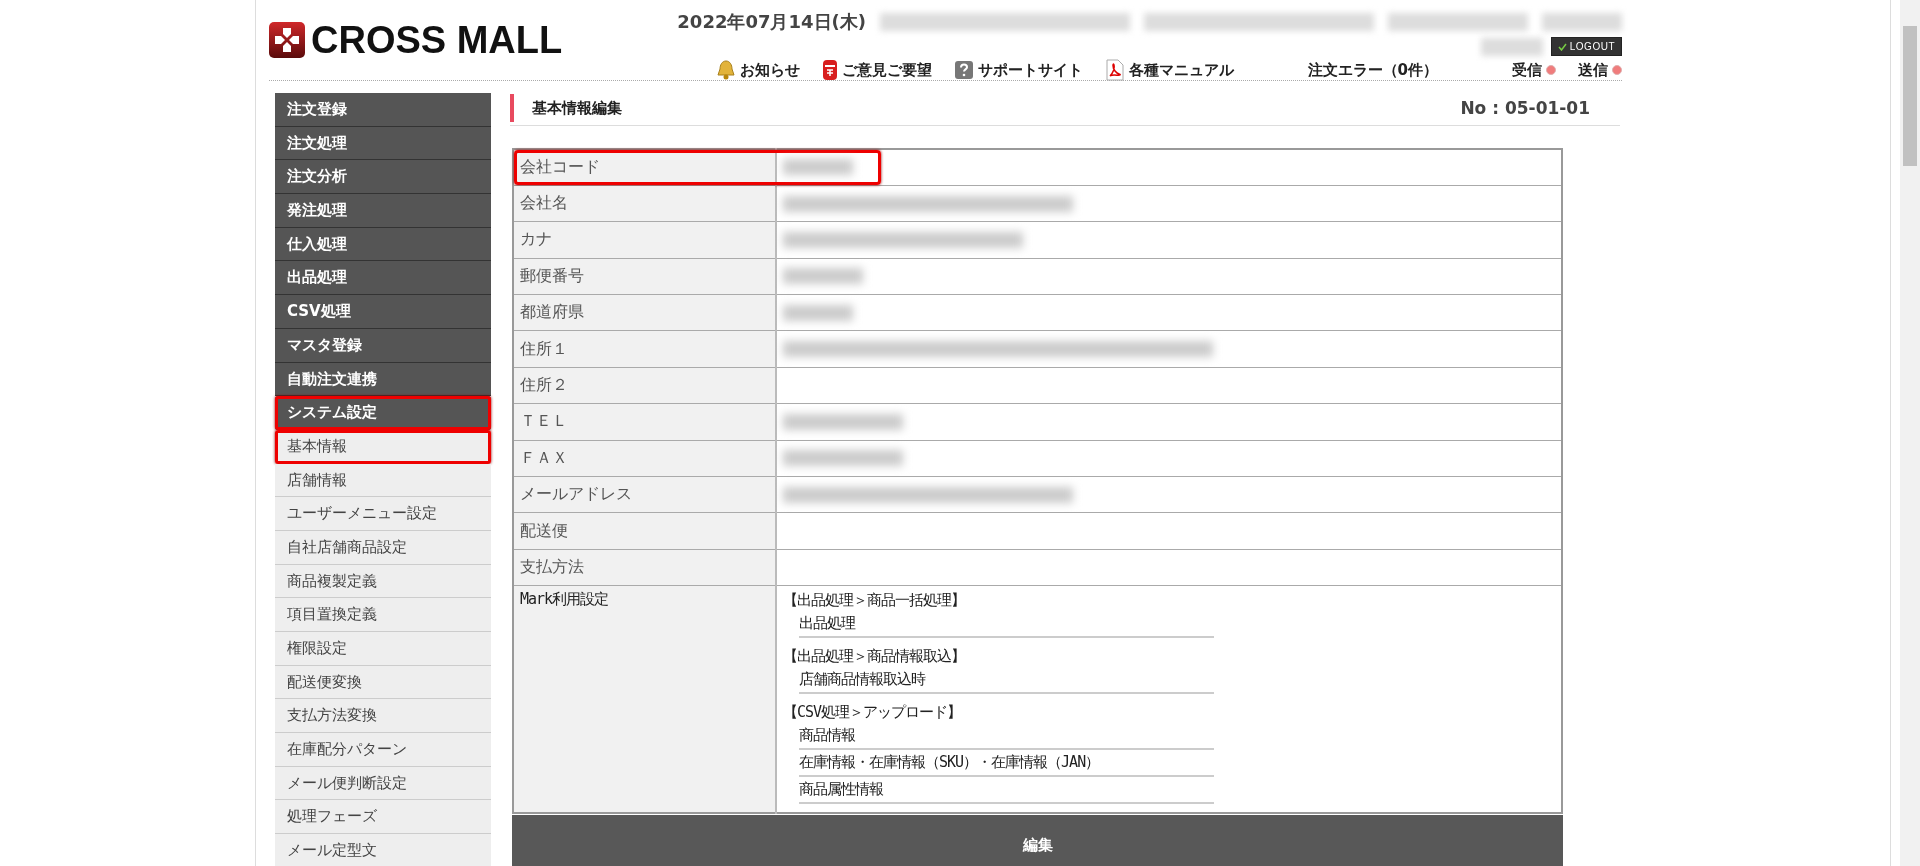 The image size is (1920, 866). Describe the element at coordinates (874, 601) in the screenshot. I see `section-heading: 【出品処理＞商品一括処理】` at that location.